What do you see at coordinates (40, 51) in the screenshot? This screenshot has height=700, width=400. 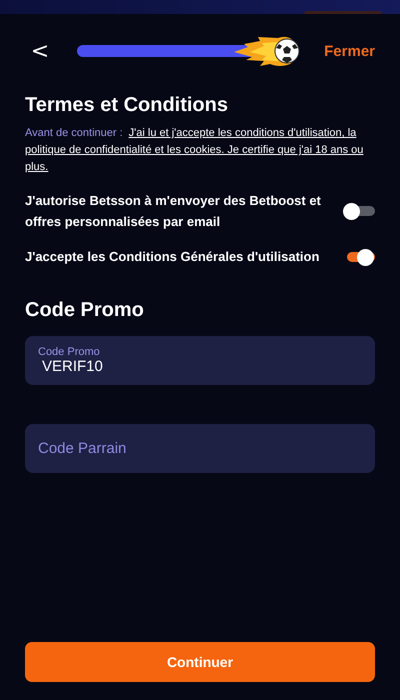 I see `back-button: <` at bounding box center [40, 51].